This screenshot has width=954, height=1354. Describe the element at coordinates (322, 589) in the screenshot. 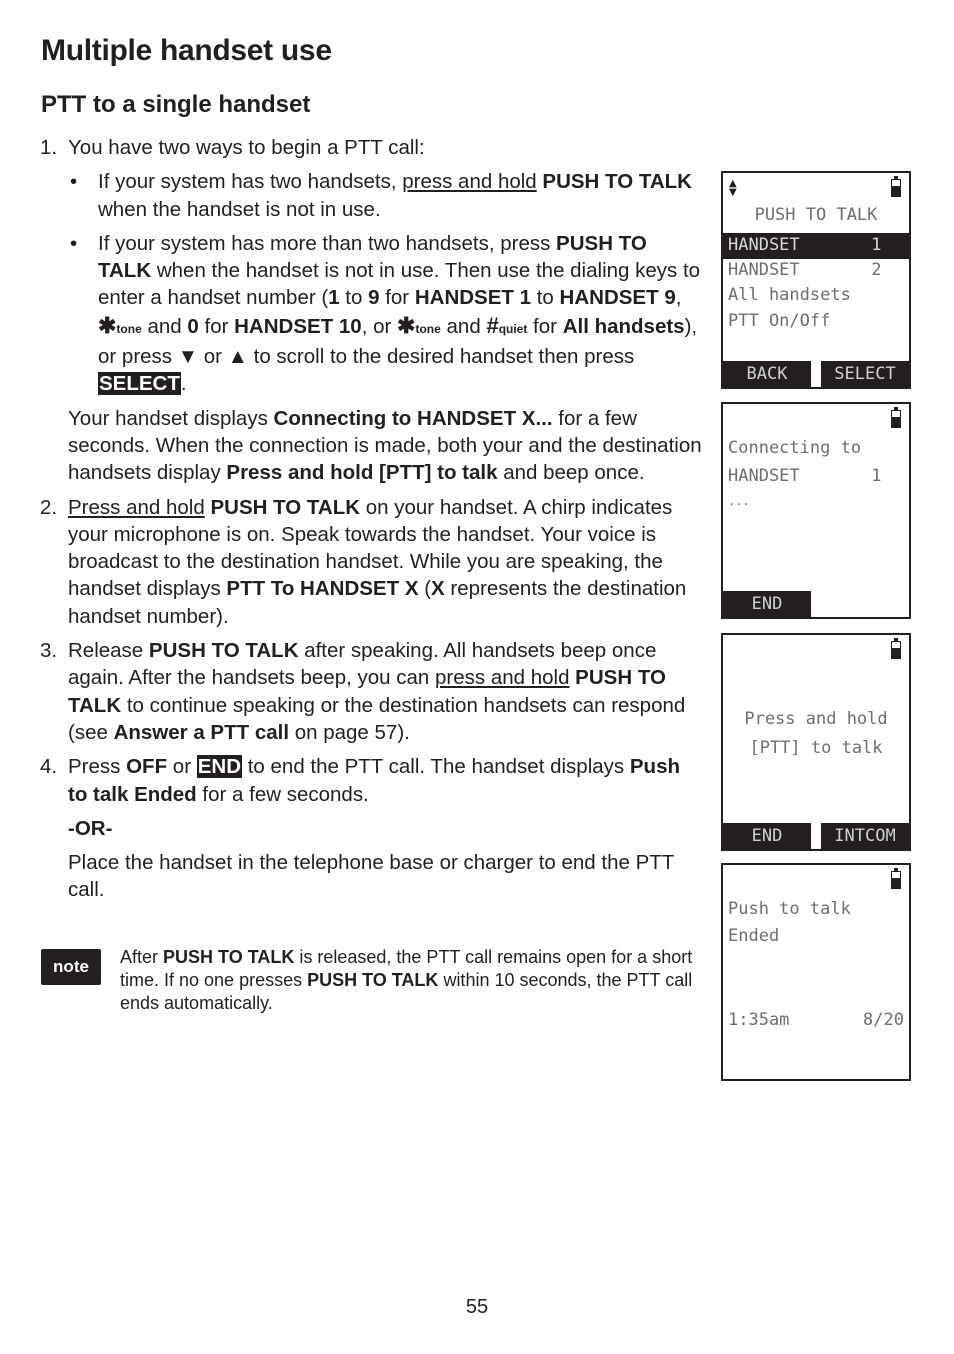

I see `display-text: PTT To HANDSET X` at that location.